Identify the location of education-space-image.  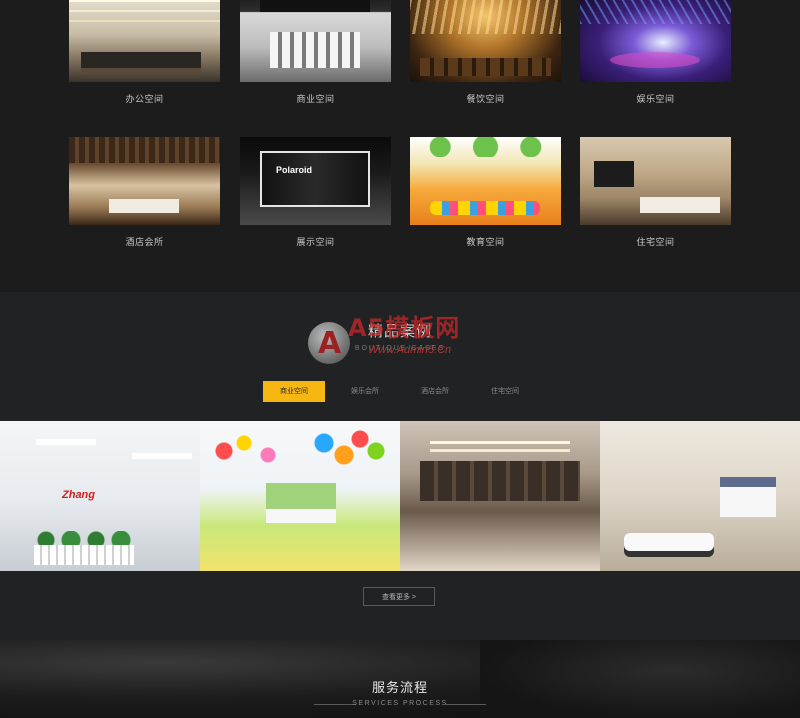
(485, 181).